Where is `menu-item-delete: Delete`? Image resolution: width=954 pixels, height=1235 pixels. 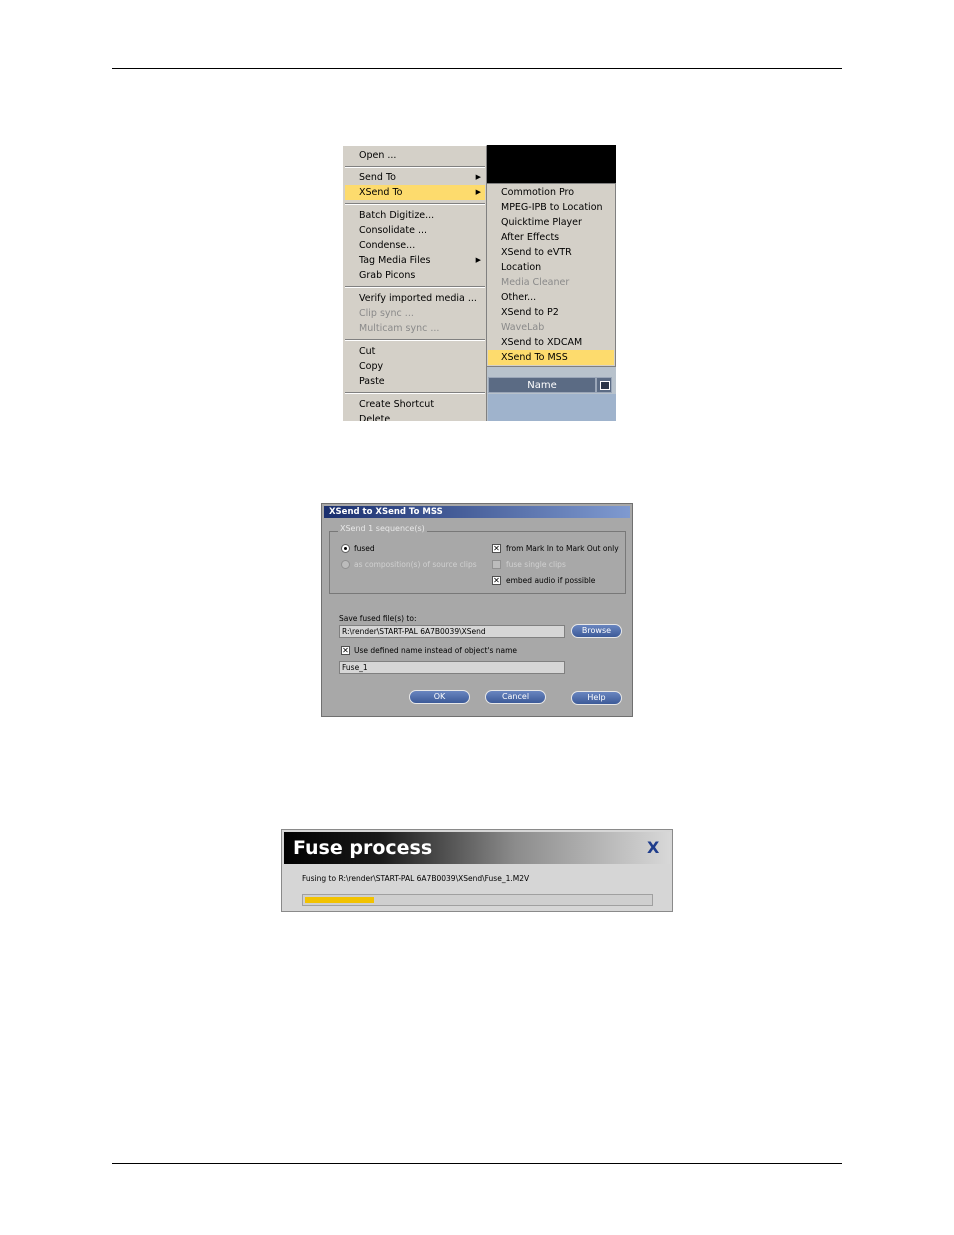
menu-item-delete: Delete is located at coordinates (415, 416).